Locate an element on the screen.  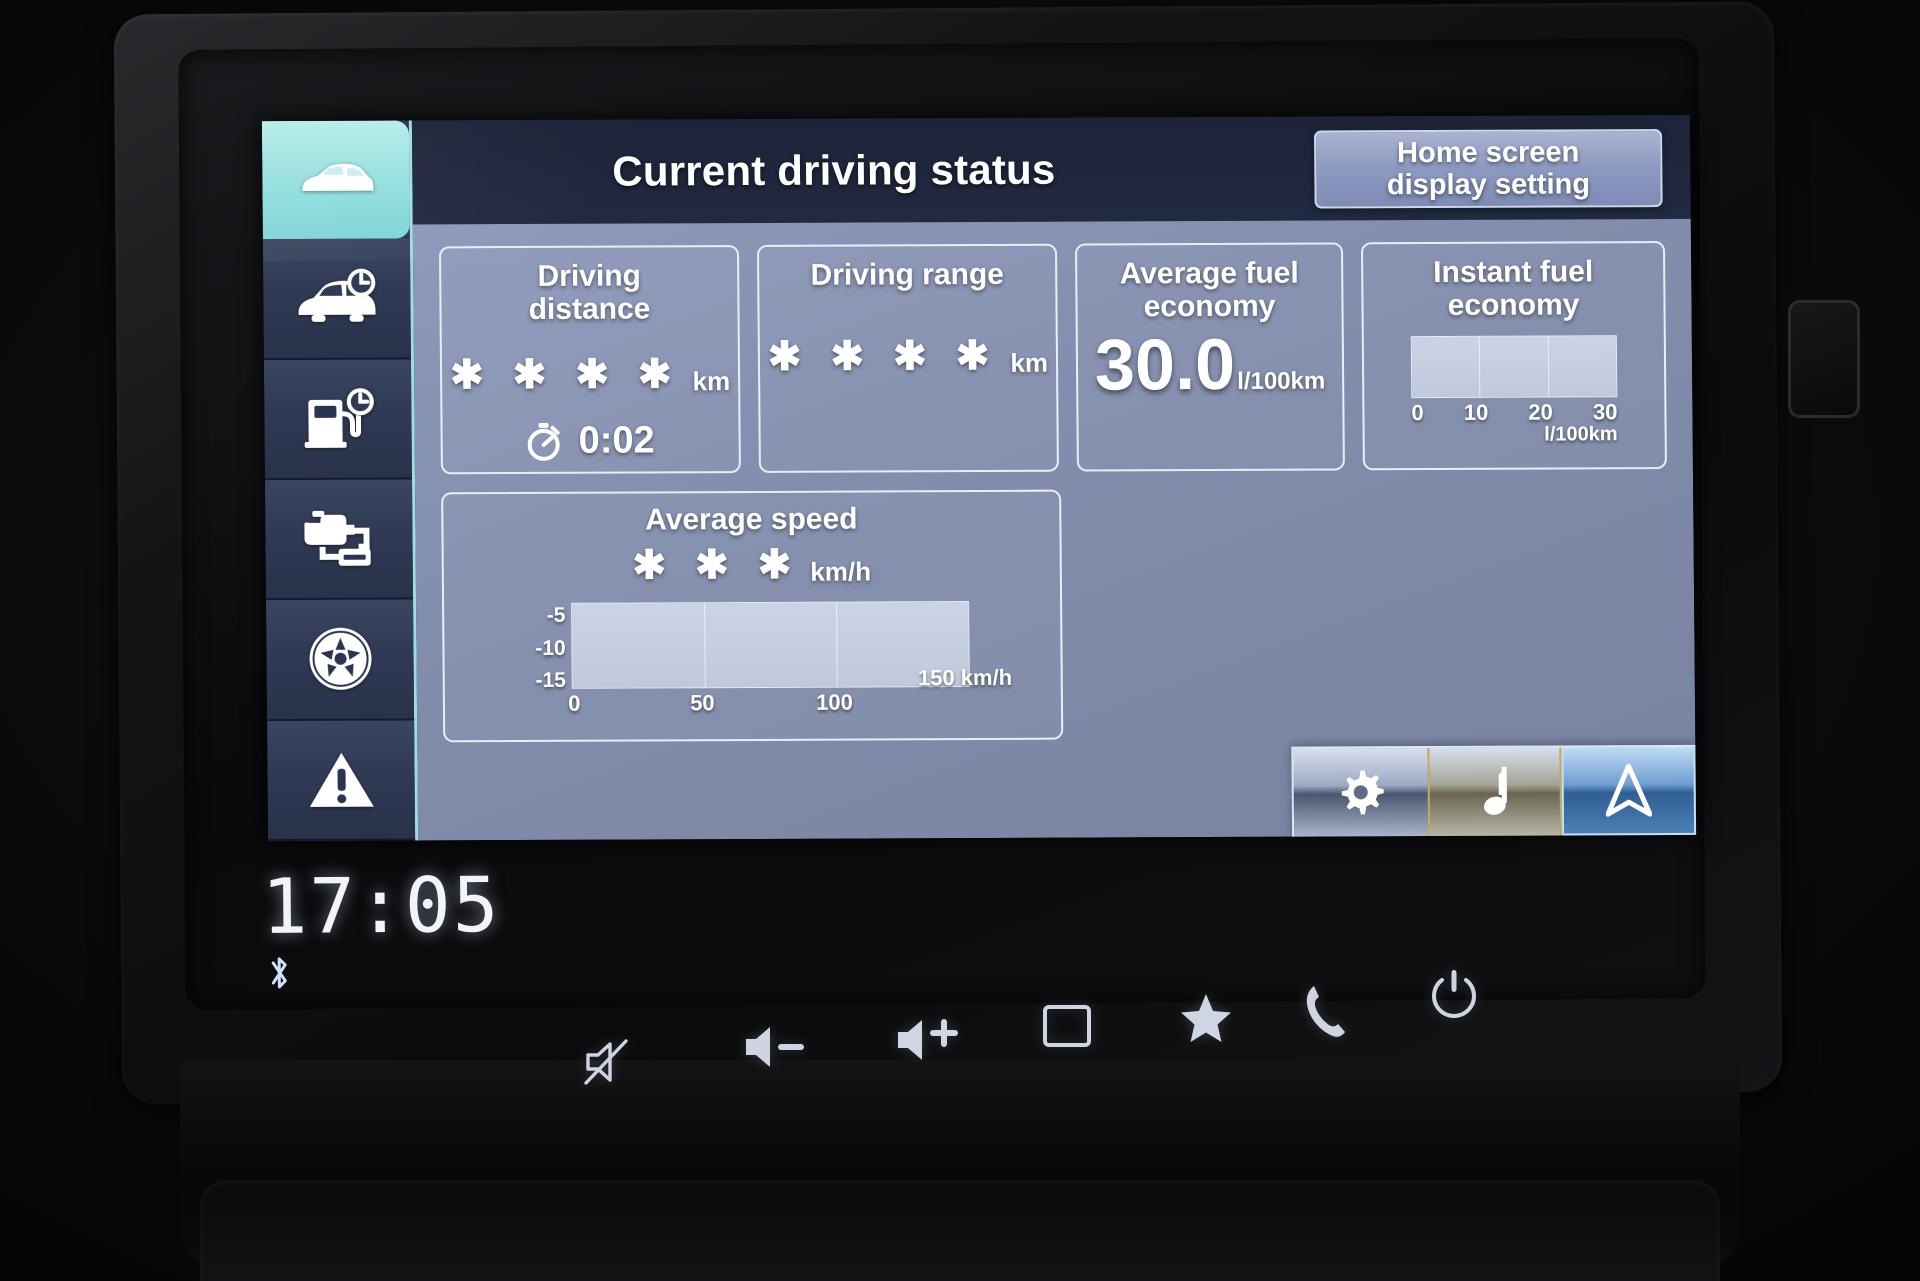
driving-distance-title-line1: Driving is located at coordinates (589, 276).